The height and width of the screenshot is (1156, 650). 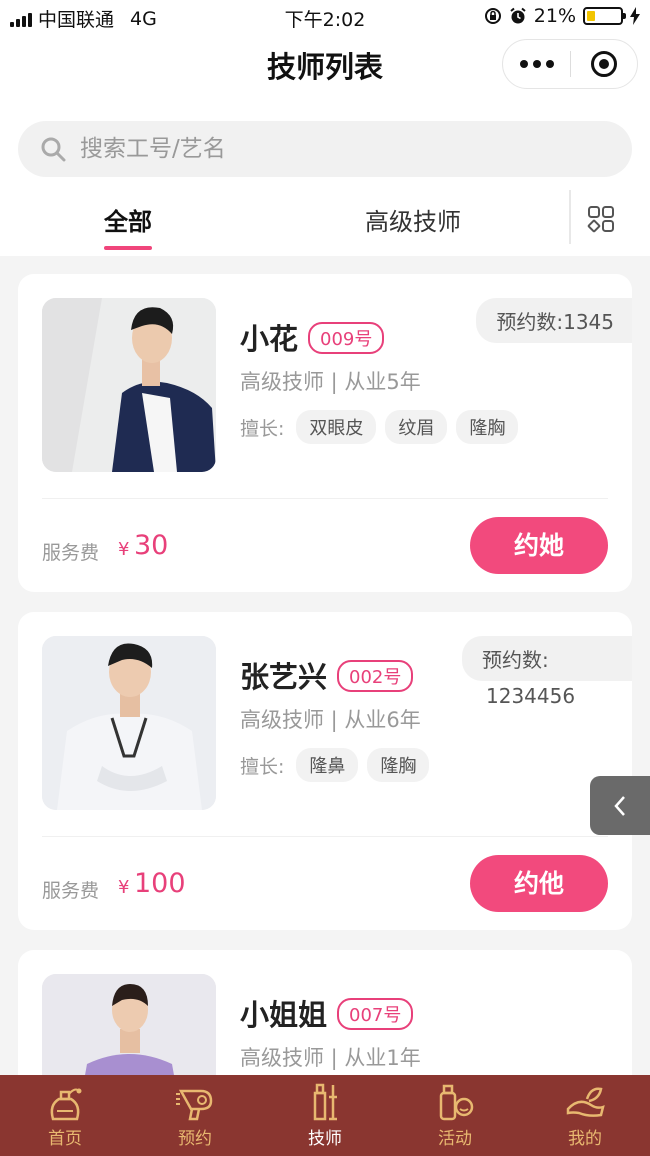 I want to click on alarm-icon, so click(x=518, y=15).